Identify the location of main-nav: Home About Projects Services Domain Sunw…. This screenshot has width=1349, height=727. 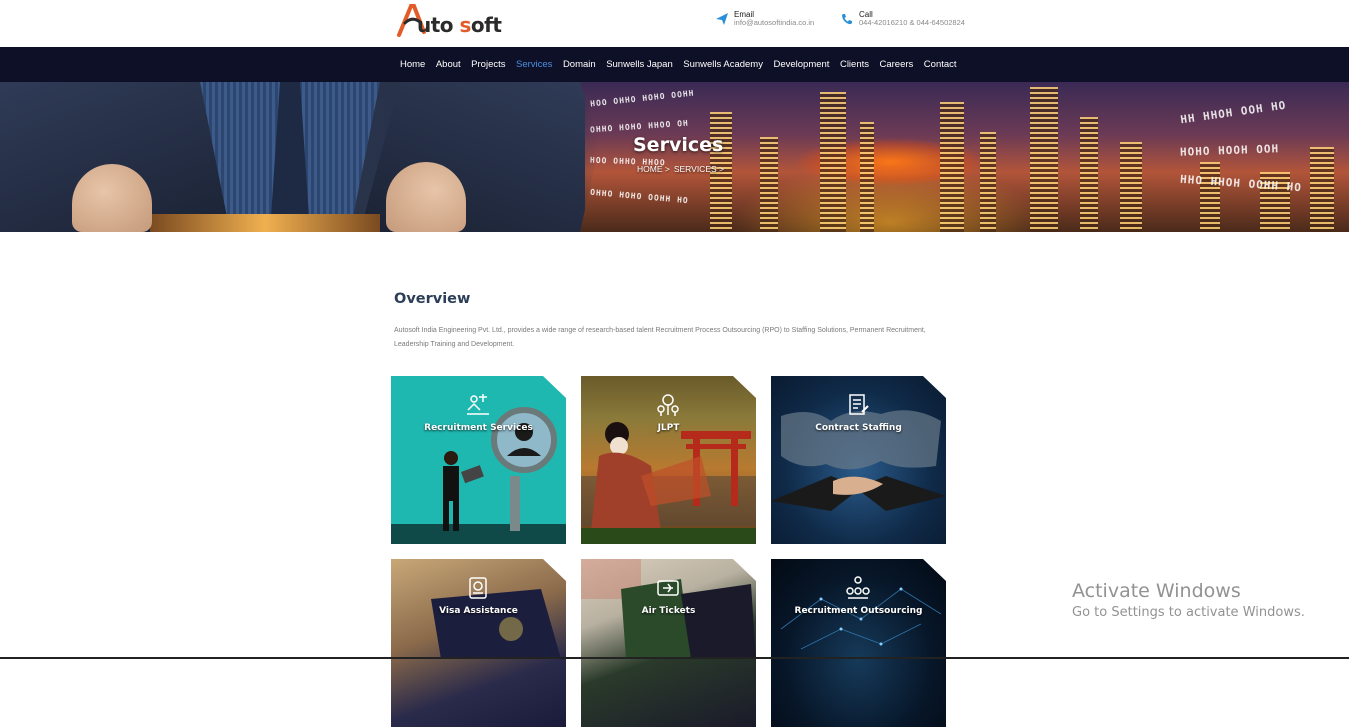
(683, 64).